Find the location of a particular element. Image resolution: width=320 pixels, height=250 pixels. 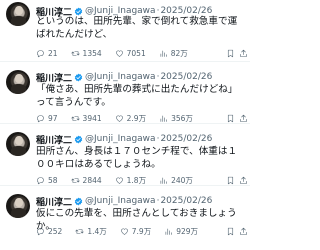

views-button: 82万 is located at coordinates (173, 53).